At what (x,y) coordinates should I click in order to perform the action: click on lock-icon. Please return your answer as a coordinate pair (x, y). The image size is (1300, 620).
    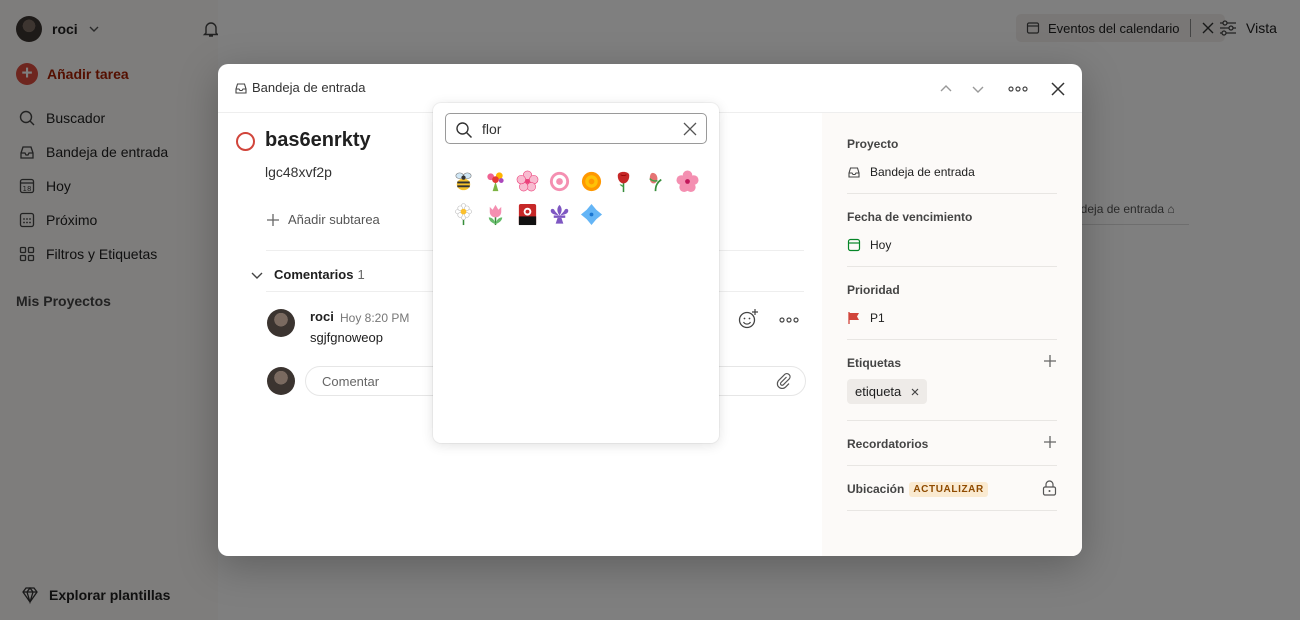
    Looking at the image, I should click on (1049, 488).